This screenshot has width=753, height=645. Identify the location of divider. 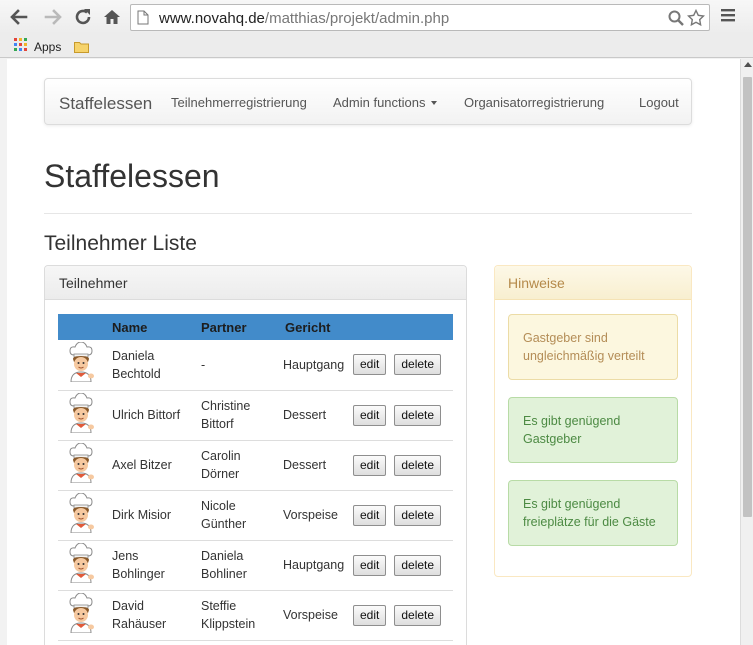
(368, 213).